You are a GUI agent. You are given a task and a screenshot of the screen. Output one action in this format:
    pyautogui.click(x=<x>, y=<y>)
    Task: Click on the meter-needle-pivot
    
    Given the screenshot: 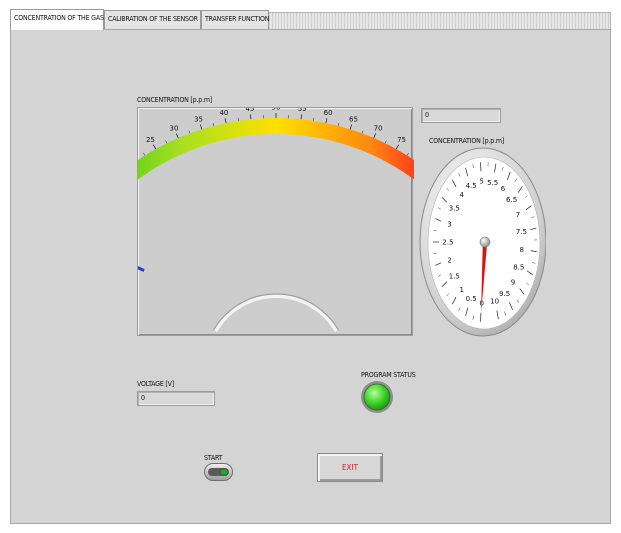 What is the action you would take?
    pyautogui.click(x=276, y=313)
    